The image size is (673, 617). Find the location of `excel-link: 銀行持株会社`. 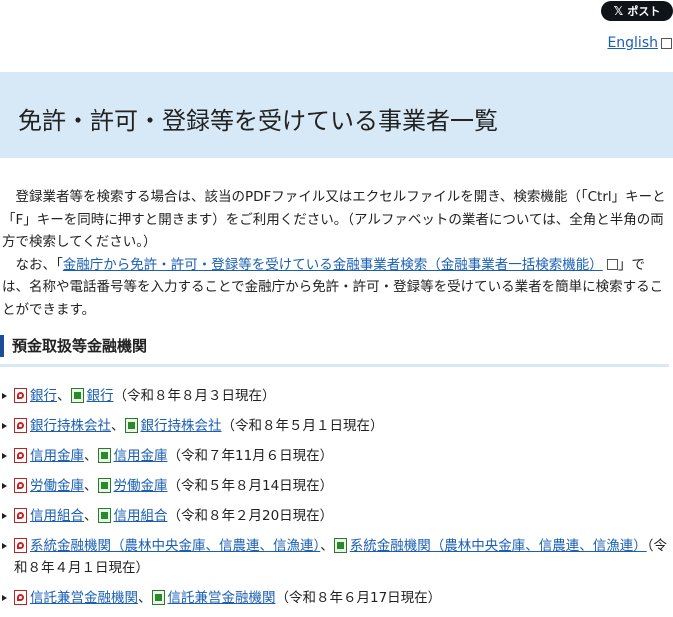

excel-link: 銀行持株会社 is located at coordinates (181, 426).